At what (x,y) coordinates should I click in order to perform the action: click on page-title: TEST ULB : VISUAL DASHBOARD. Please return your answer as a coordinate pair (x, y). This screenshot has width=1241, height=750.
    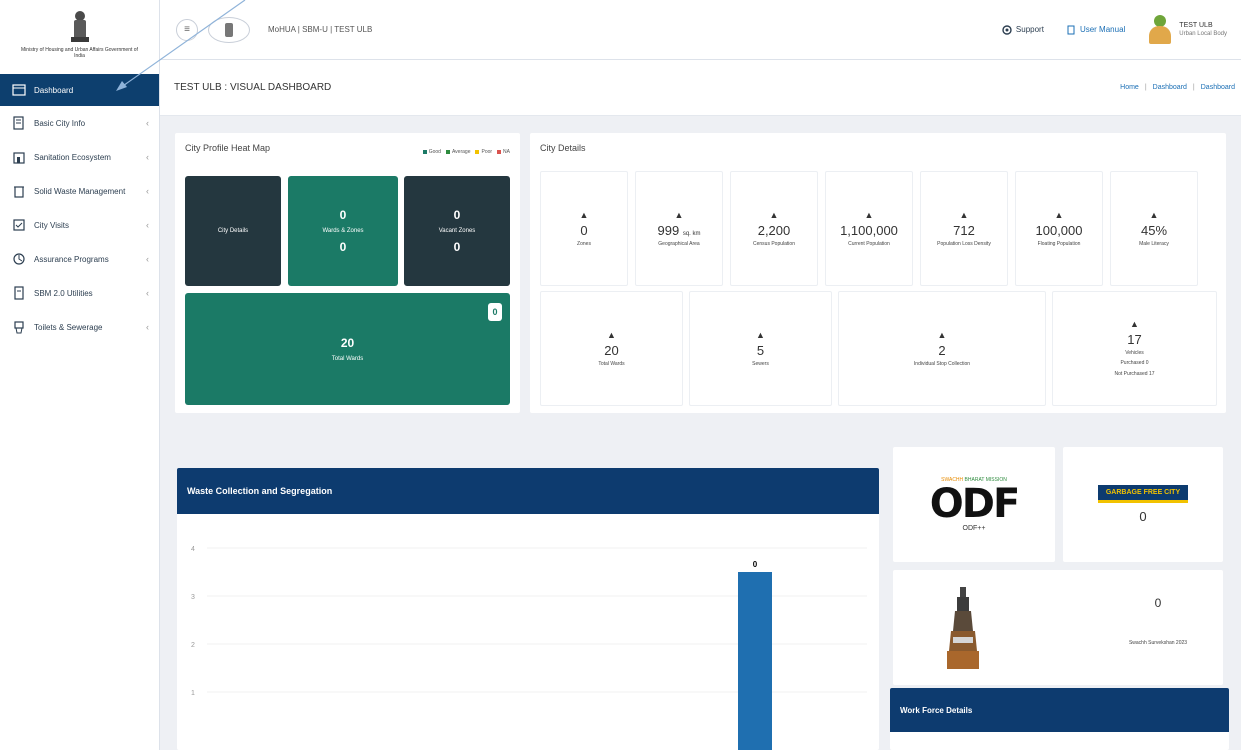
    Looking at the image, I should click on (253, 87).